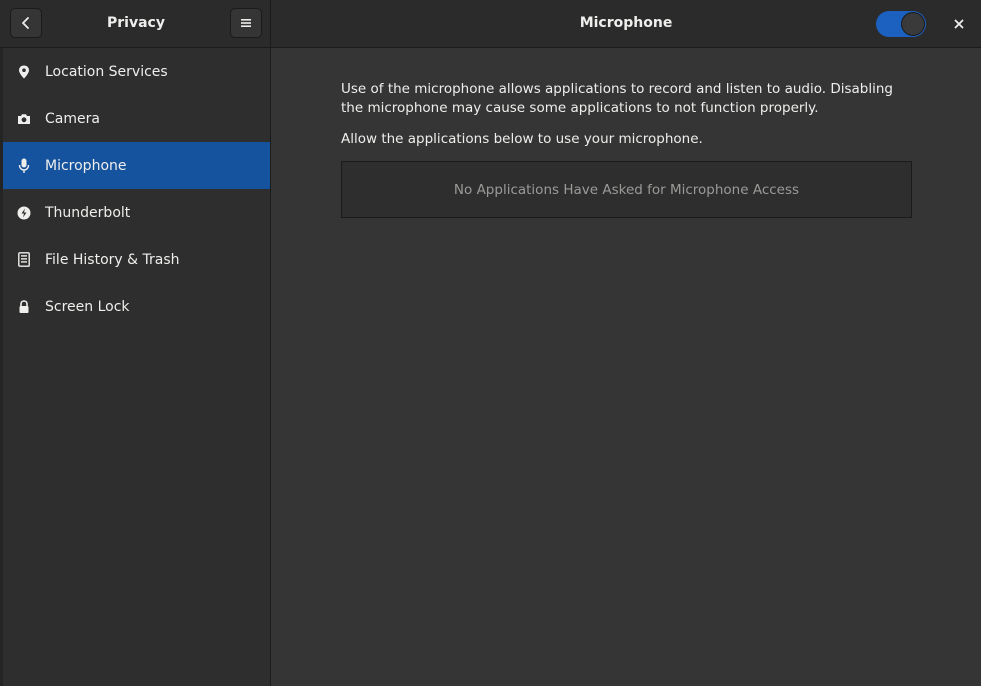  I want to click on sidebar-title: Privacy, so click(136, 23).